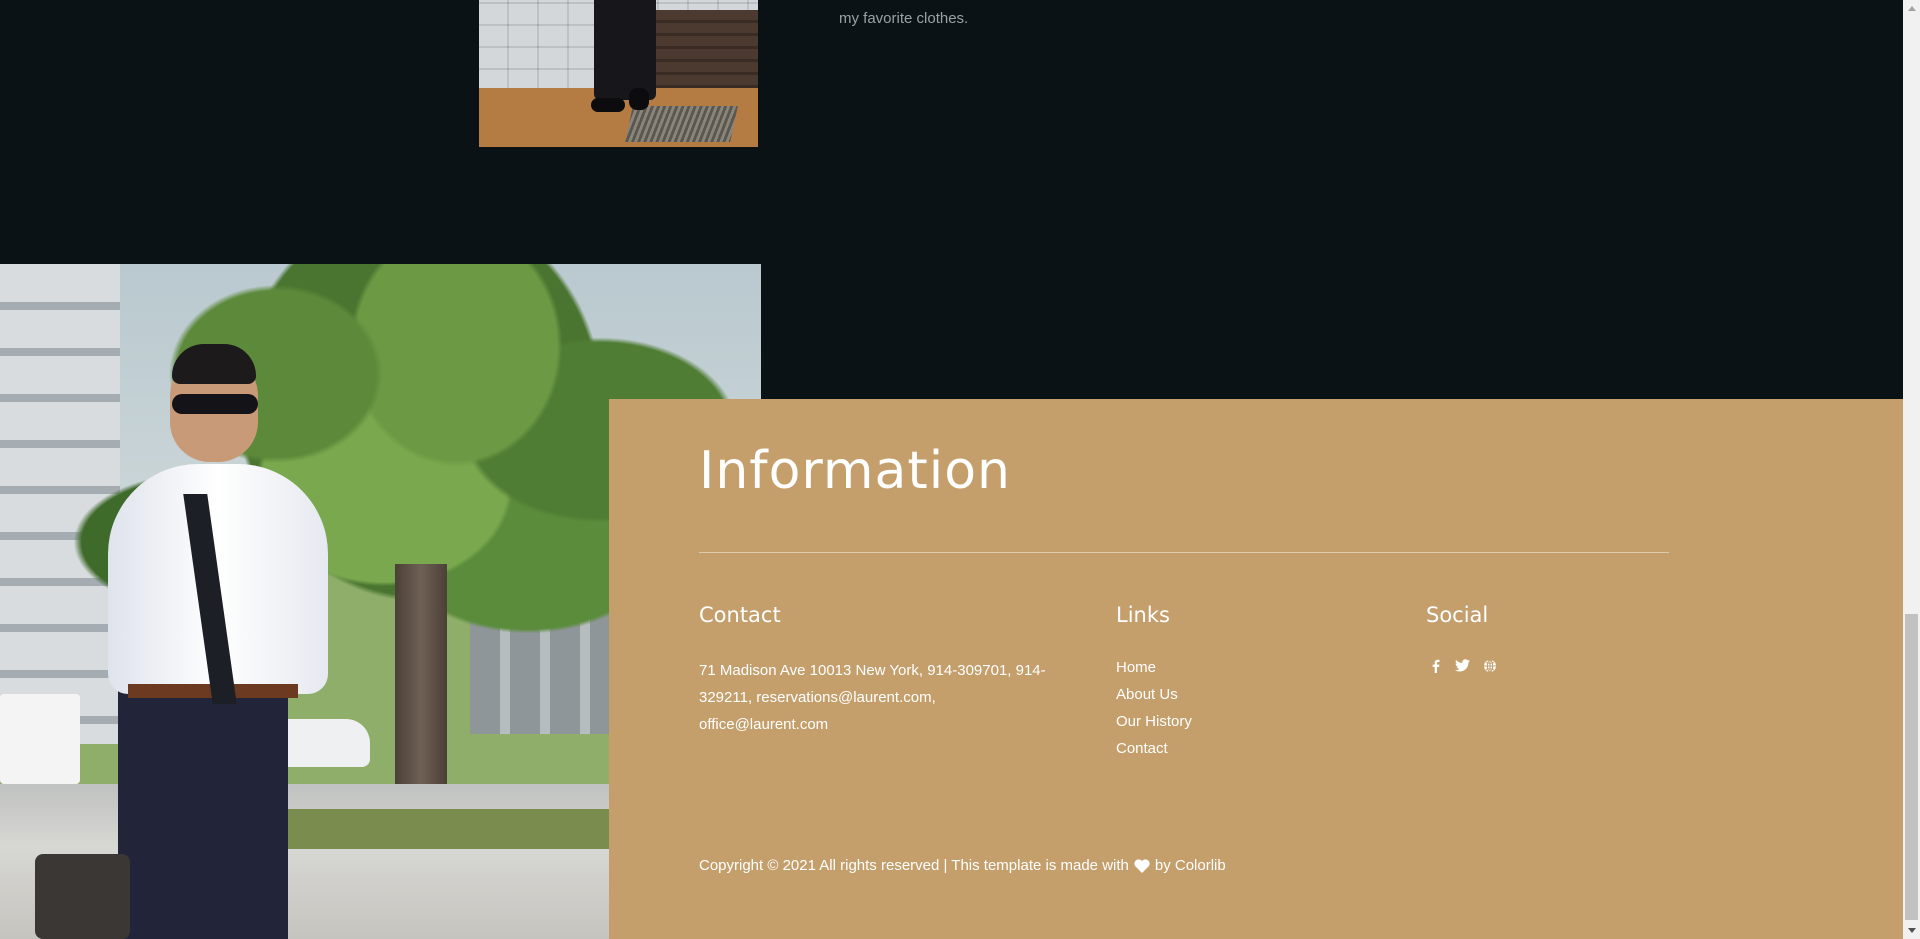  Describe the element at coordinates (1154, 667) in the screenshot. I see `link-home: Home` at that location.